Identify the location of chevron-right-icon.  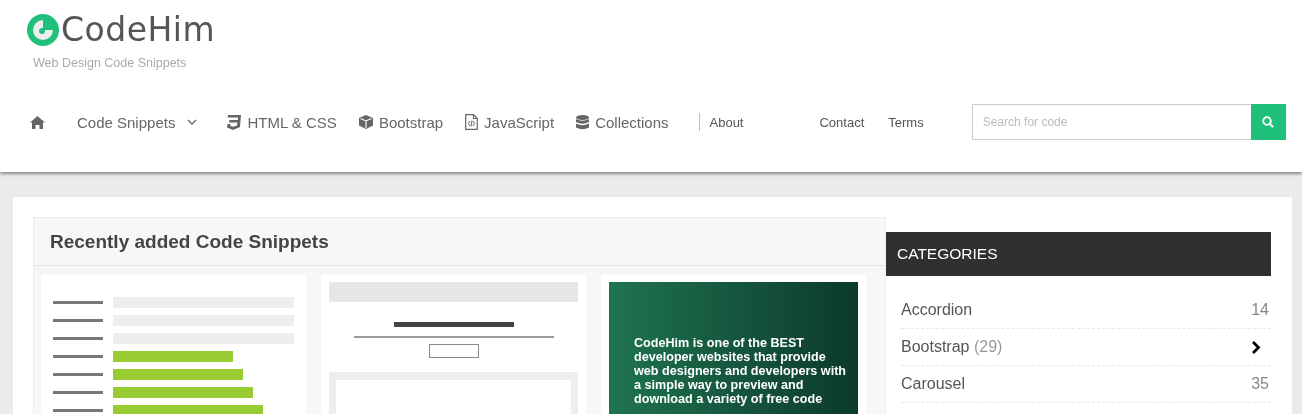
(1256, 347).